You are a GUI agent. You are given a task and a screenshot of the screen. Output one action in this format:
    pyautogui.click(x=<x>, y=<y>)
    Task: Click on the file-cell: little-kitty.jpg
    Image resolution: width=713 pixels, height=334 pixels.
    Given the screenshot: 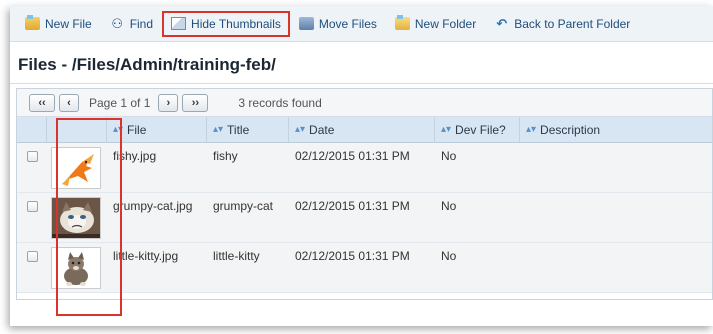 What is the action you would take?
    pyautogui.click(x=157, y=267)
    